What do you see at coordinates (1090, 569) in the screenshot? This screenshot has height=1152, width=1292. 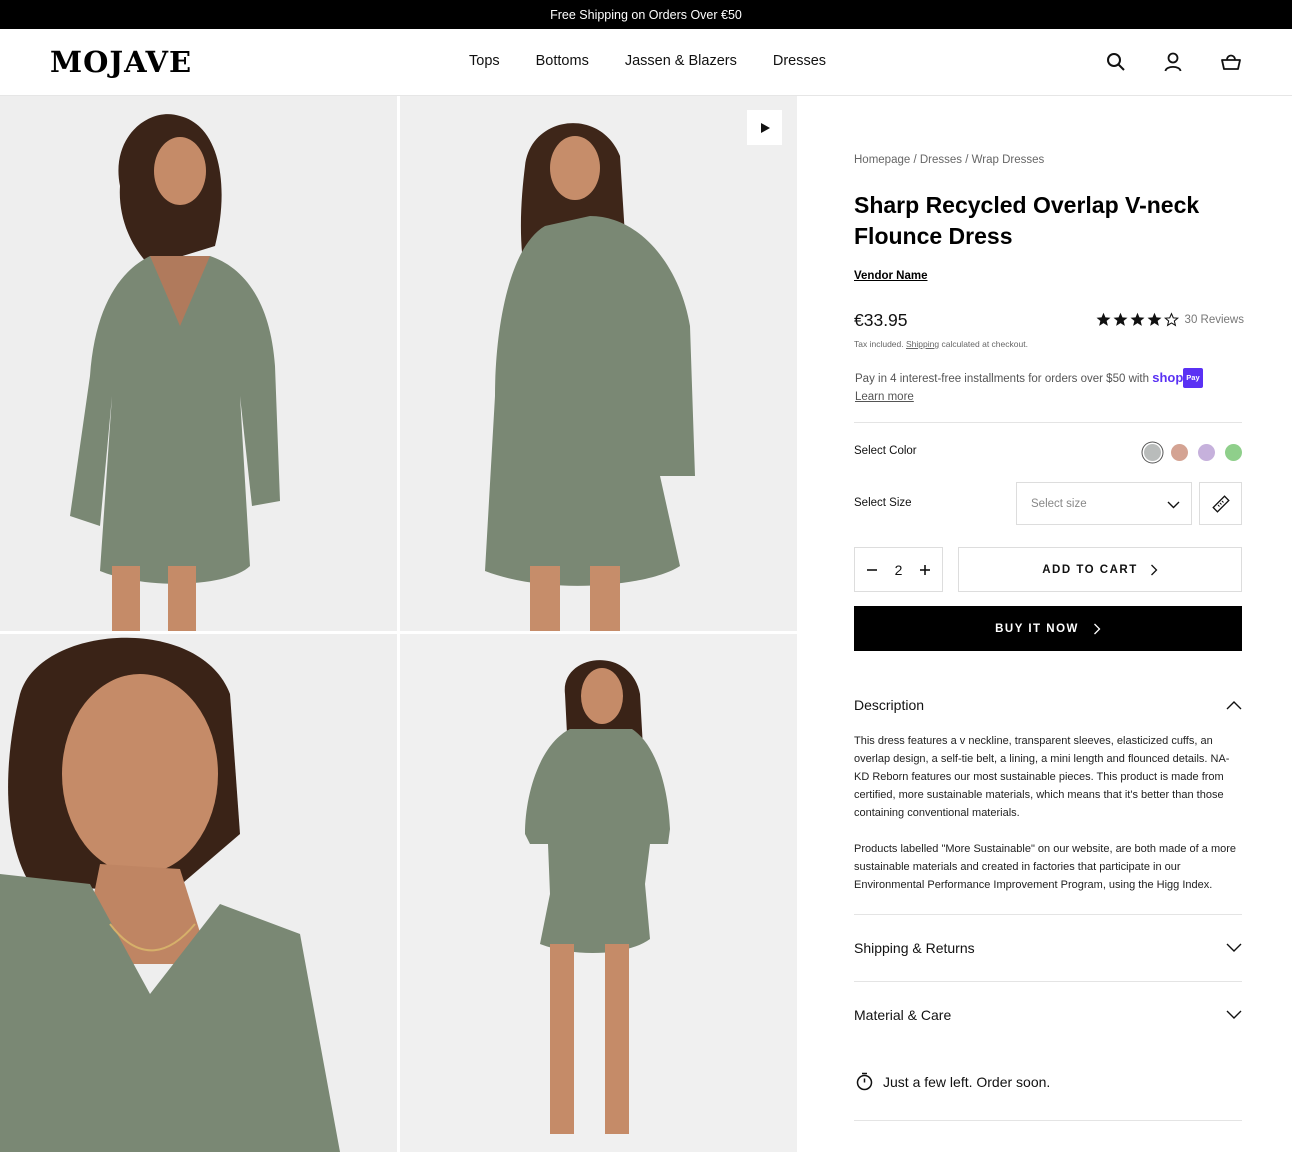 I see `add-to-cart-label: ADD TO CART` at bounding box center [1090, 569].